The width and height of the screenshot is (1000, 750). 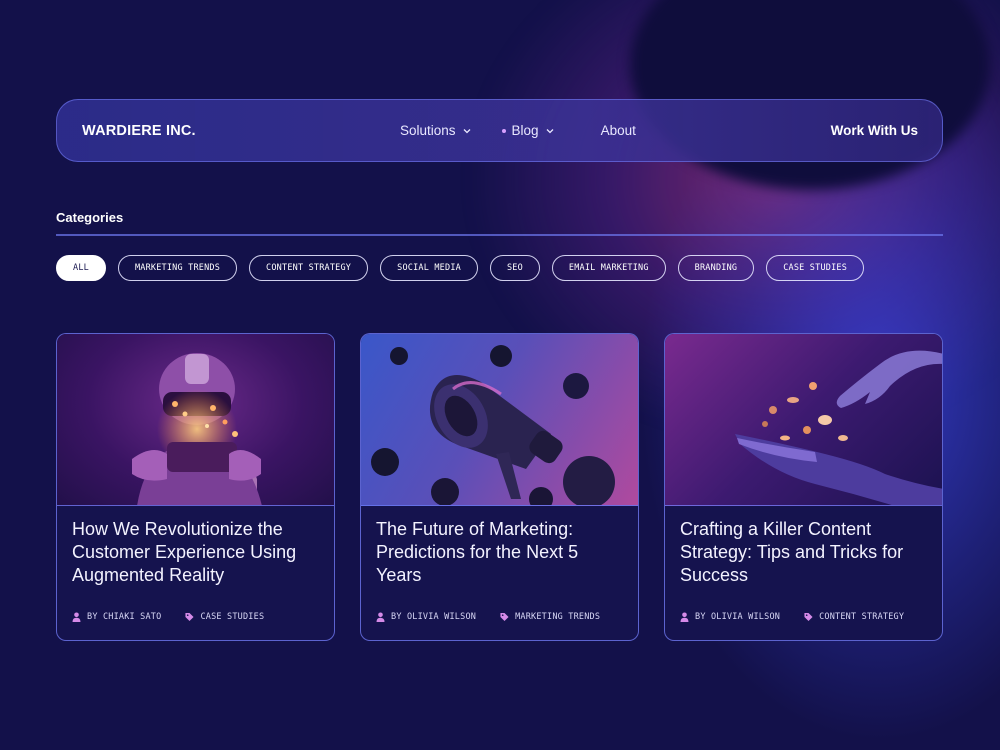 What do you see at coordinates (716, 268) in the screenshot?
I see `chip-branding: BRANDING` at bounding box center [716, 268].